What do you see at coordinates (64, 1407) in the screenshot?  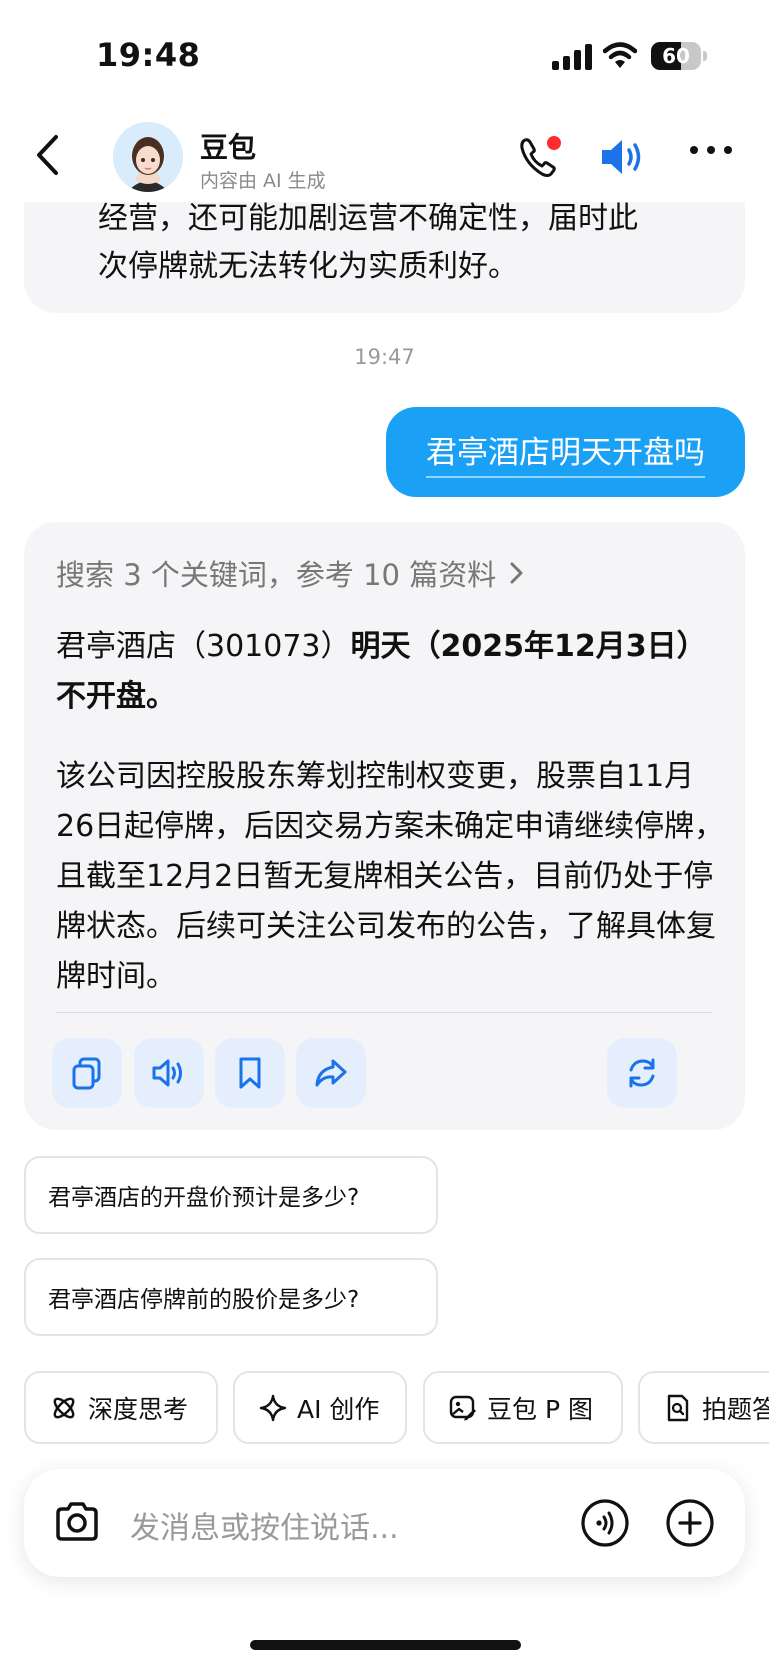 I see `atom-icon` at bounding box center [64, 1407].